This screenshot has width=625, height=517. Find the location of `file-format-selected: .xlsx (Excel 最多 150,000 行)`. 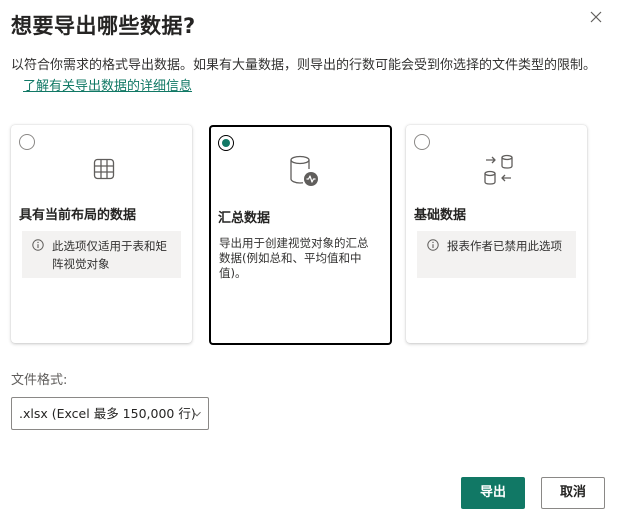

file-format-selected: .xlsx (Excel 最多 150,000 行) is located at coordinates (107, 413).